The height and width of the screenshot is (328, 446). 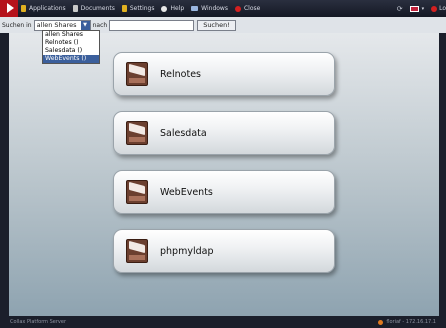 I want to click on platform-name: Collax Platform Server, so click(x=38, y=322).